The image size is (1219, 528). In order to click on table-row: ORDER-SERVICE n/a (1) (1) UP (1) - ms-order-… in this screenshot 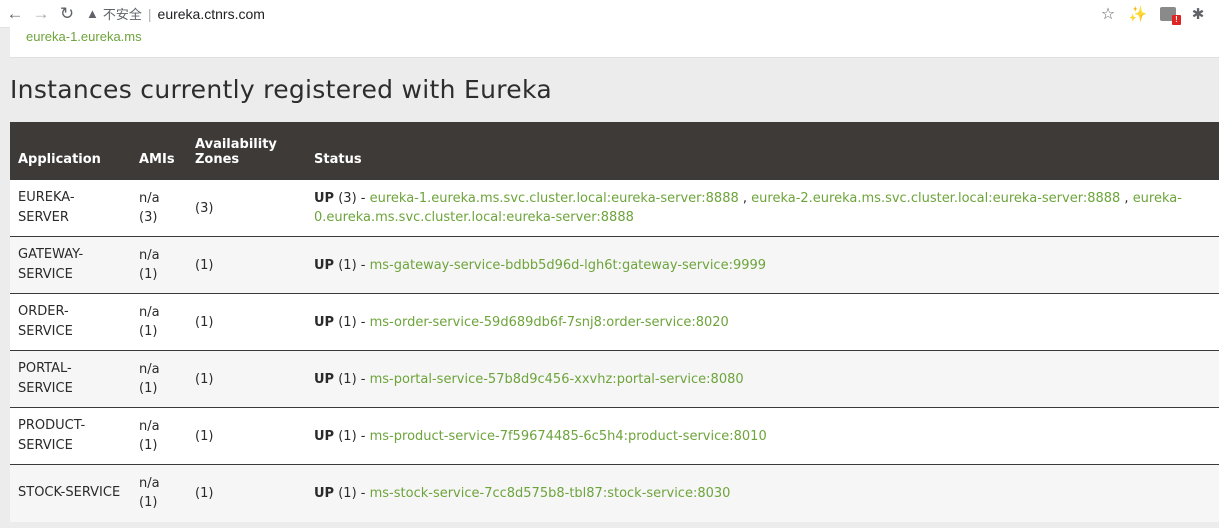, I will do `click(614, 322)`.